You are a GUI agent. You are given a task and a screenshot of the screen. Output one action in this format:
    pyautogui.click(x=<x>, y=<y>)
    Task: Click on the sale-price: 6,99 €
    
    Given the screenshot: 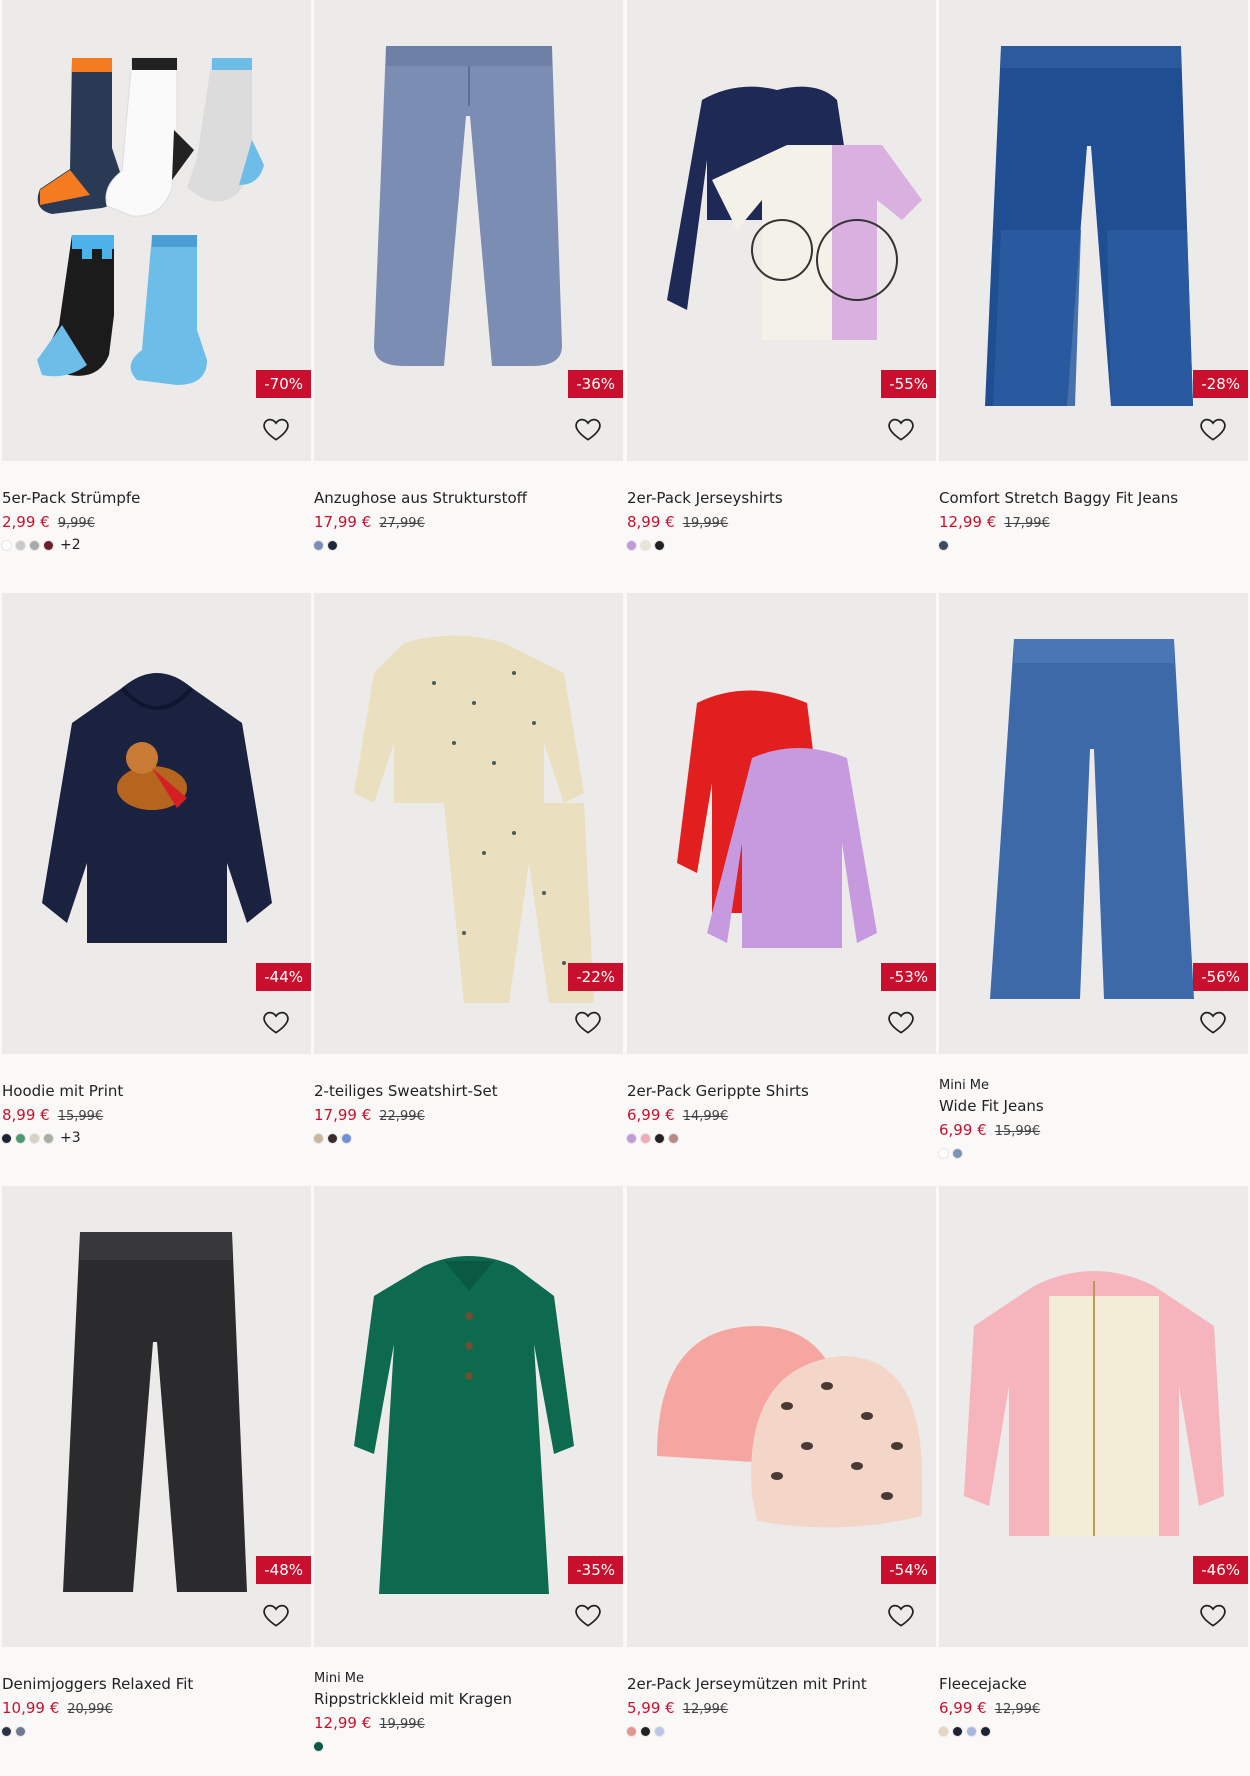 What is the action you would take?
    pyautogui.click(x=963, y=1708)
    